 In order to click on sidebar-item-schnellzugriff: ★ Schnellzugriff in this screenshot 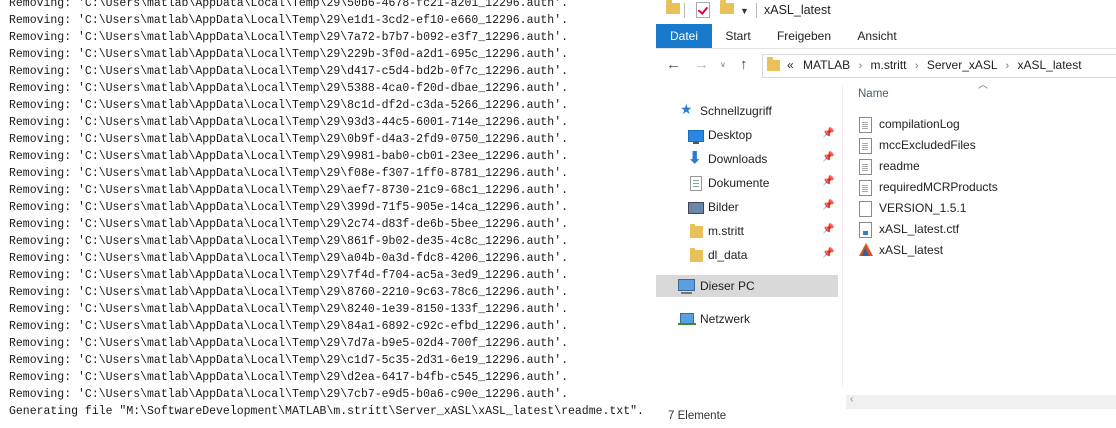, I will do `click(747, 111)`.